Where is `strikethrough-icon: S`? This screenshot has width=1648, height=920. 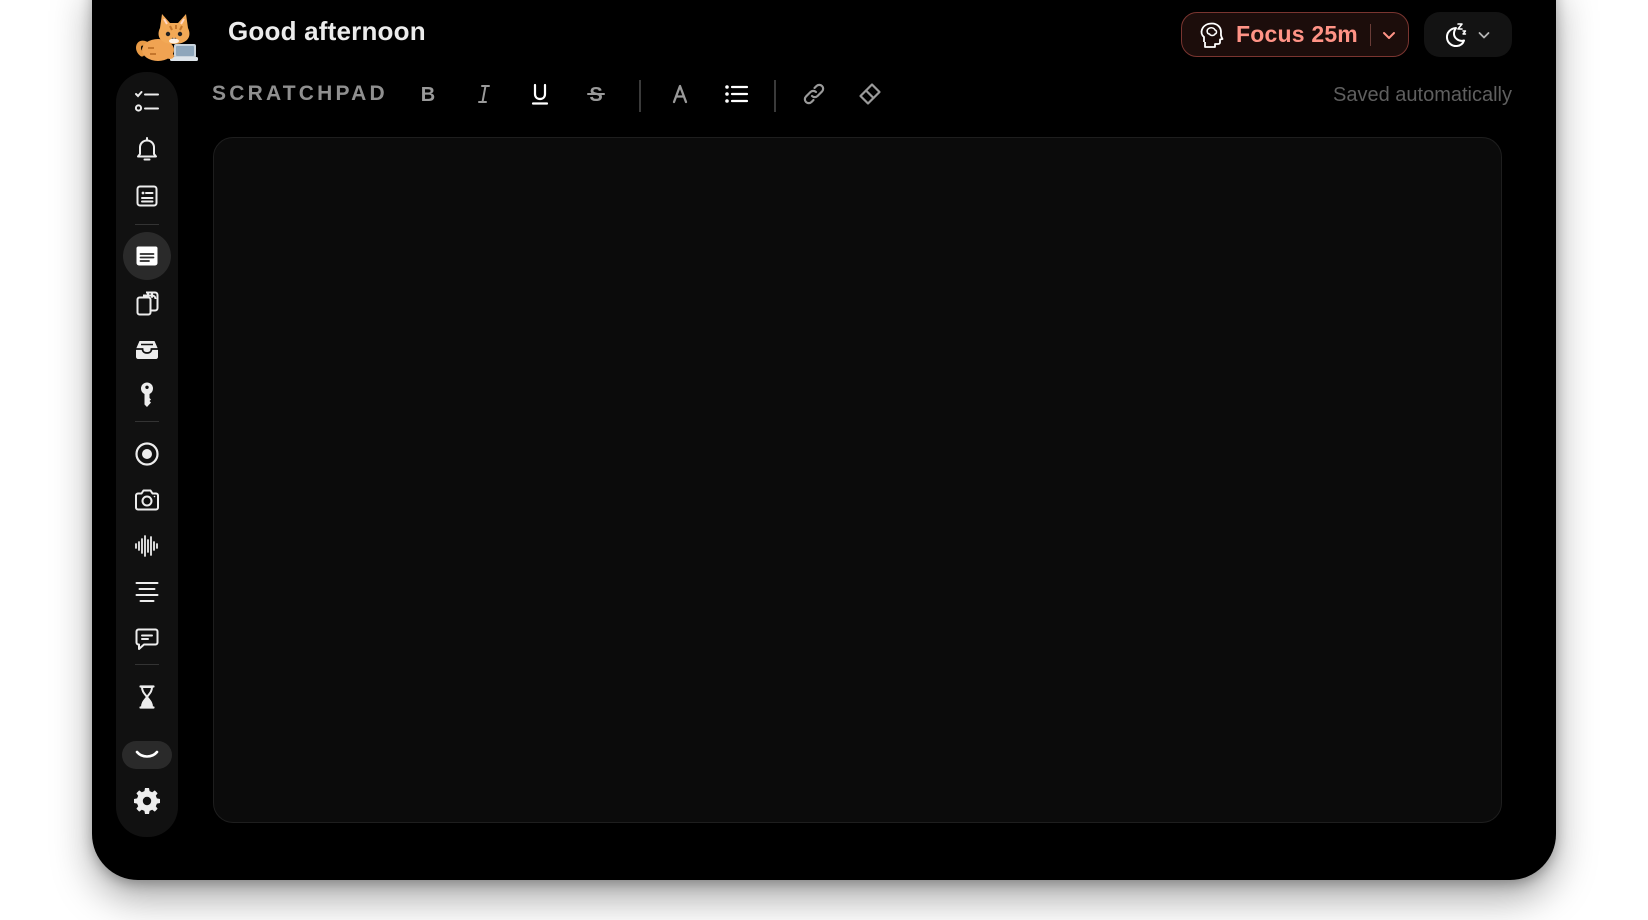
strikethrough-icon: S is located at coordinates (596, 95).